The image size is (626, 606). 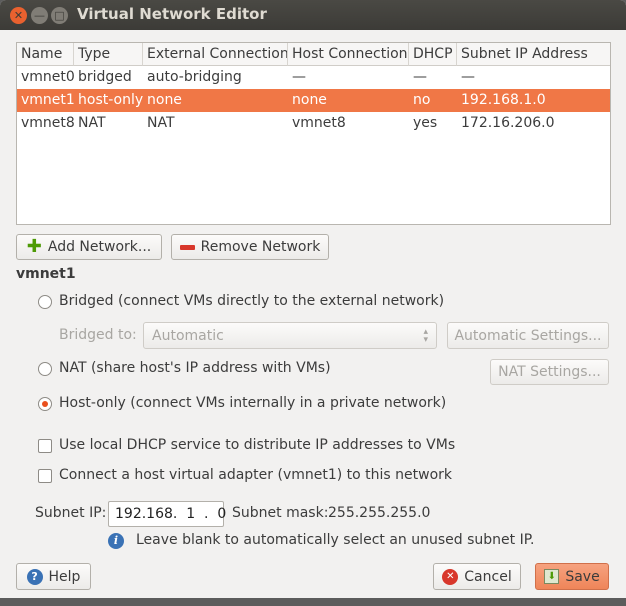 I want to click on cancel-button: ✕ Cancel, so click(x=477, y=576).